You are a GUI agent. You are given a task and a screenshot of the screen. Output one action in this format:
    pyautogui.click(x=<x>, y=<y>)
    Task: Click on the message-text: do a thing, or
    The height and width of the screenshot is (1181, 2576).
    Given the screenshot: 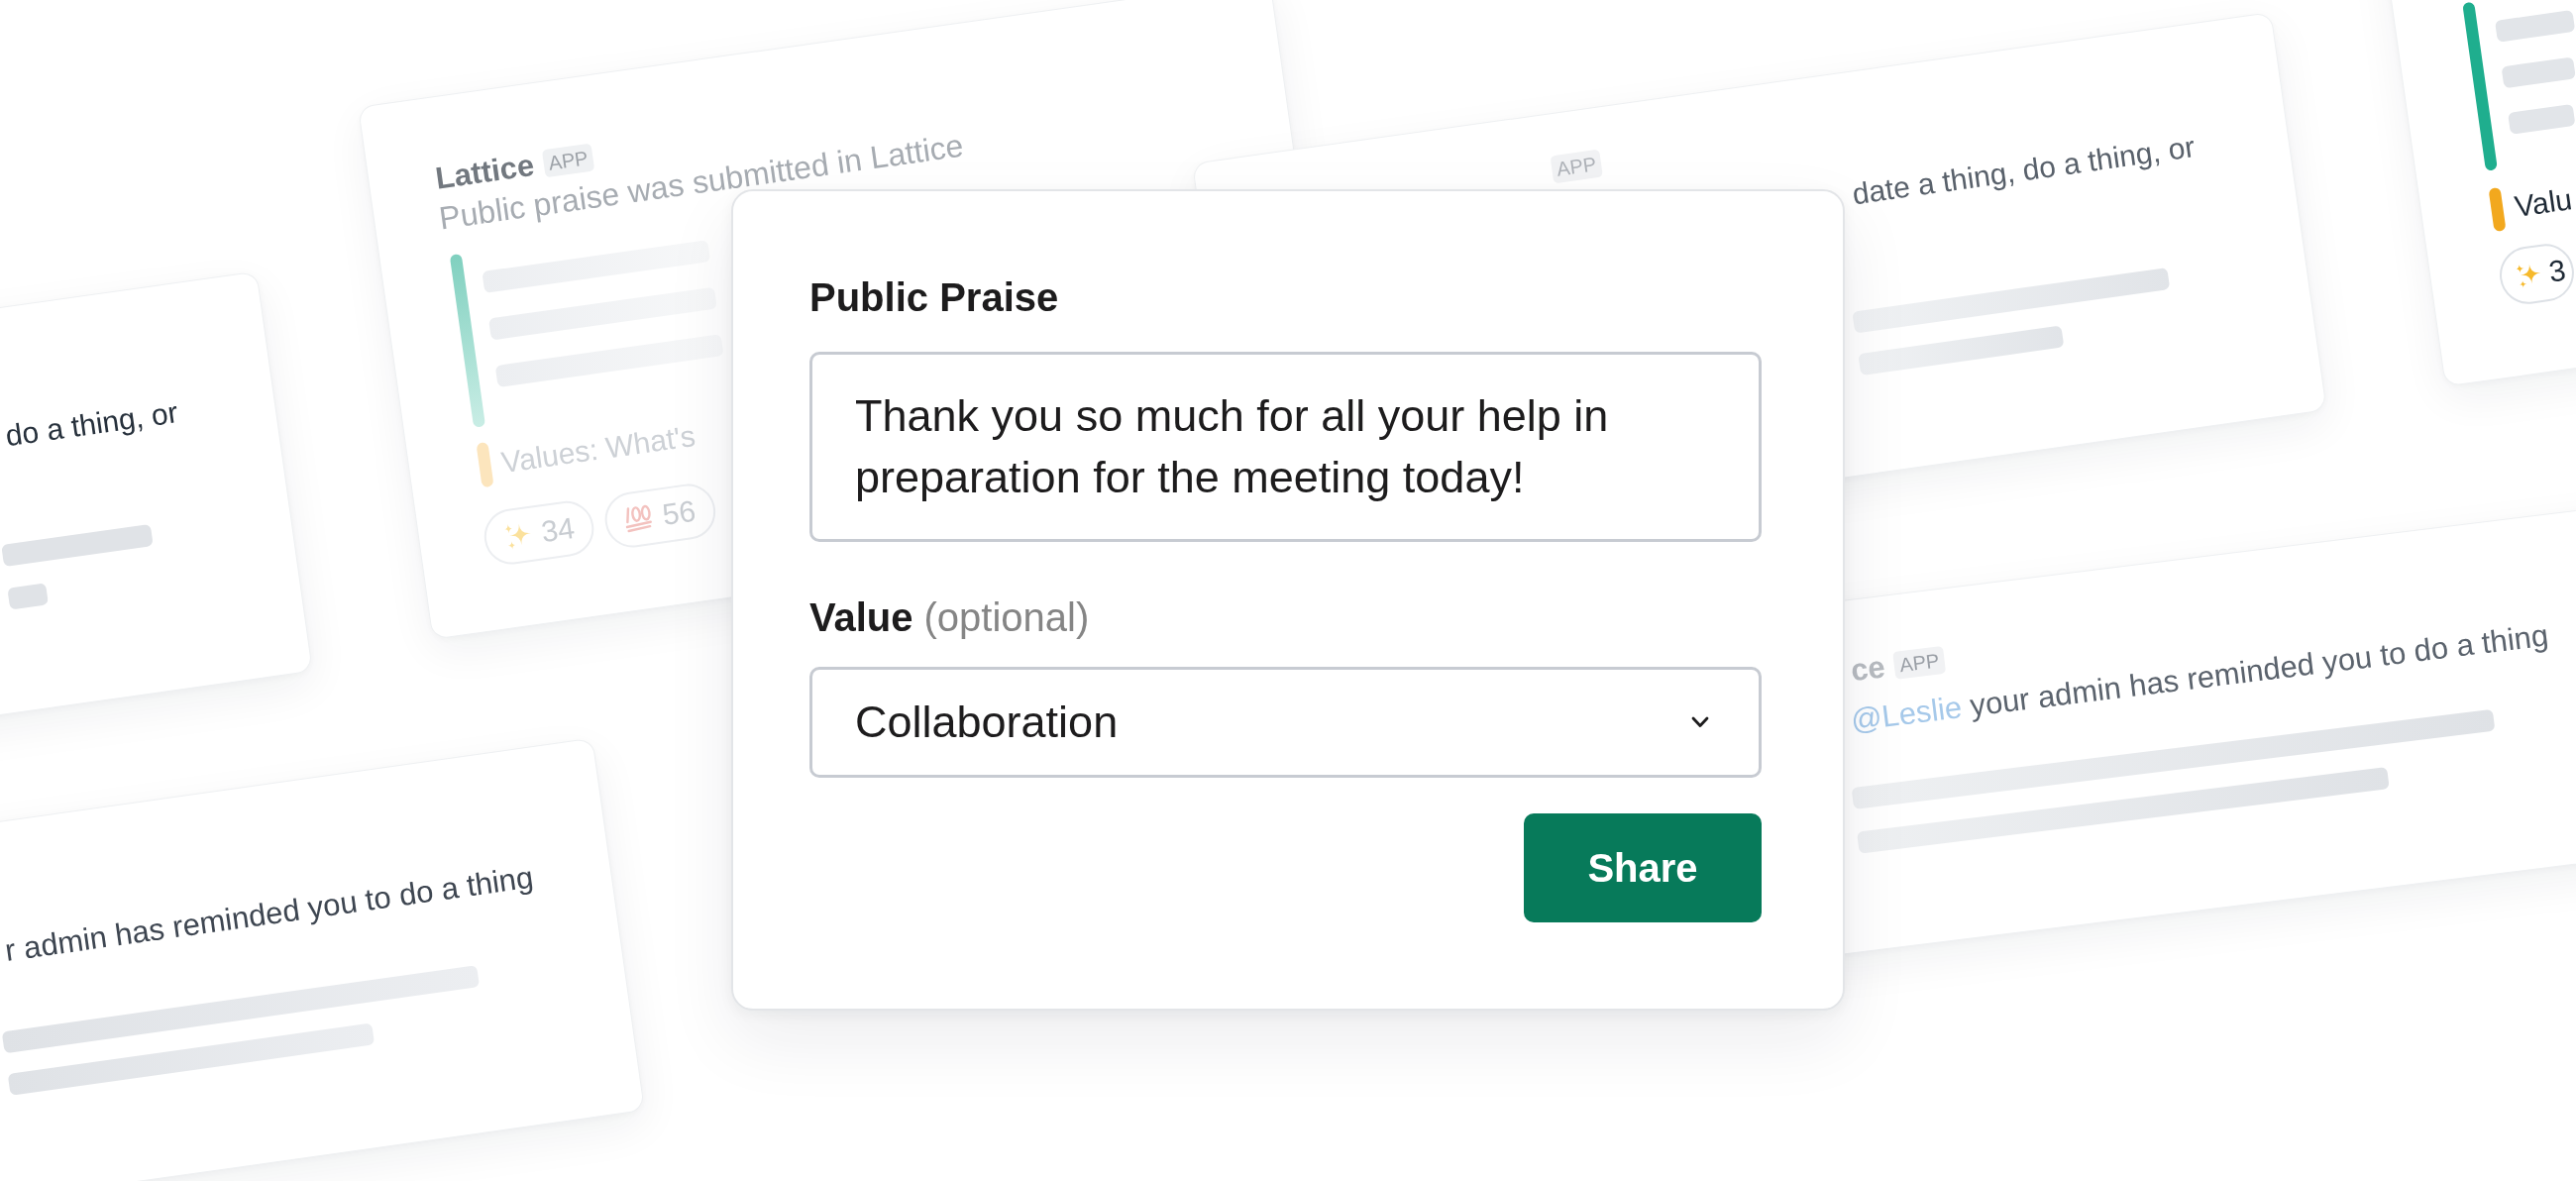 What is the action you would take?
    pyautogui.click(x=91, y=424)
    